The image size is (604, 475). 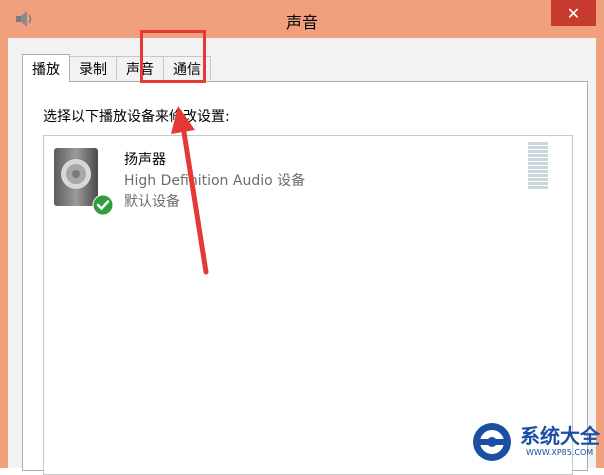 I want to click on tab-playback: 播放, so click(x=46, y=68).